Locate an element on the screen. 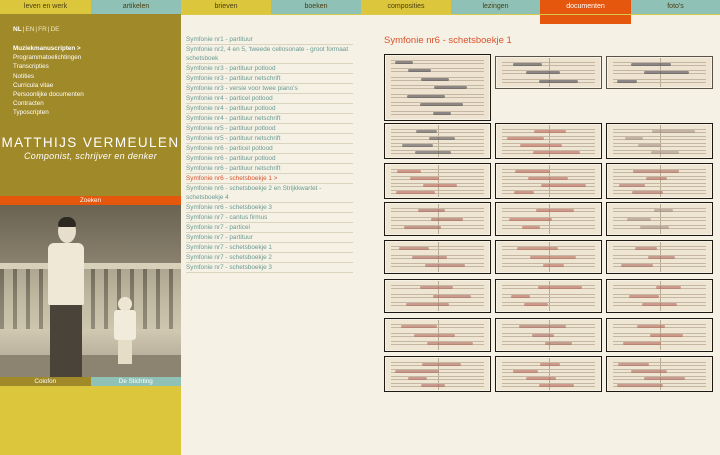 The image size is (720, 455). nav-tab: artikelen is located at coordinates (136, 7).